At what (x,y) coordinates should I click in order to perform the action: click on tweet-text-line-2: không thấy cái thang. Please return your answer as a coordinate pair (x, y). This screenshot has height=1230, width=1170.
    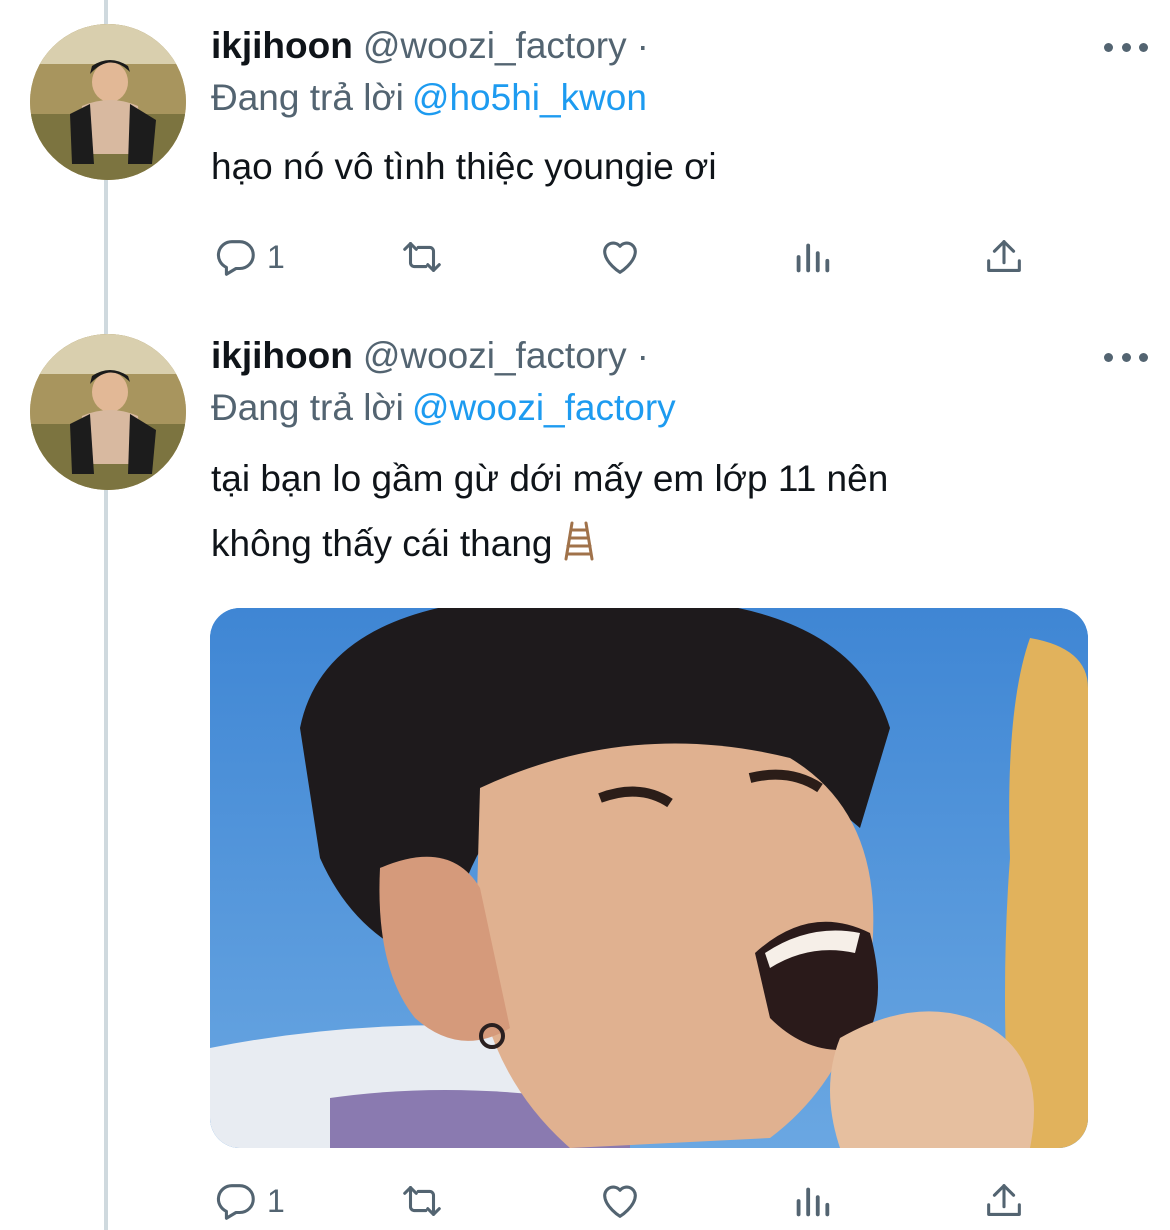
    Looking at the image, I should click on (661, 543).